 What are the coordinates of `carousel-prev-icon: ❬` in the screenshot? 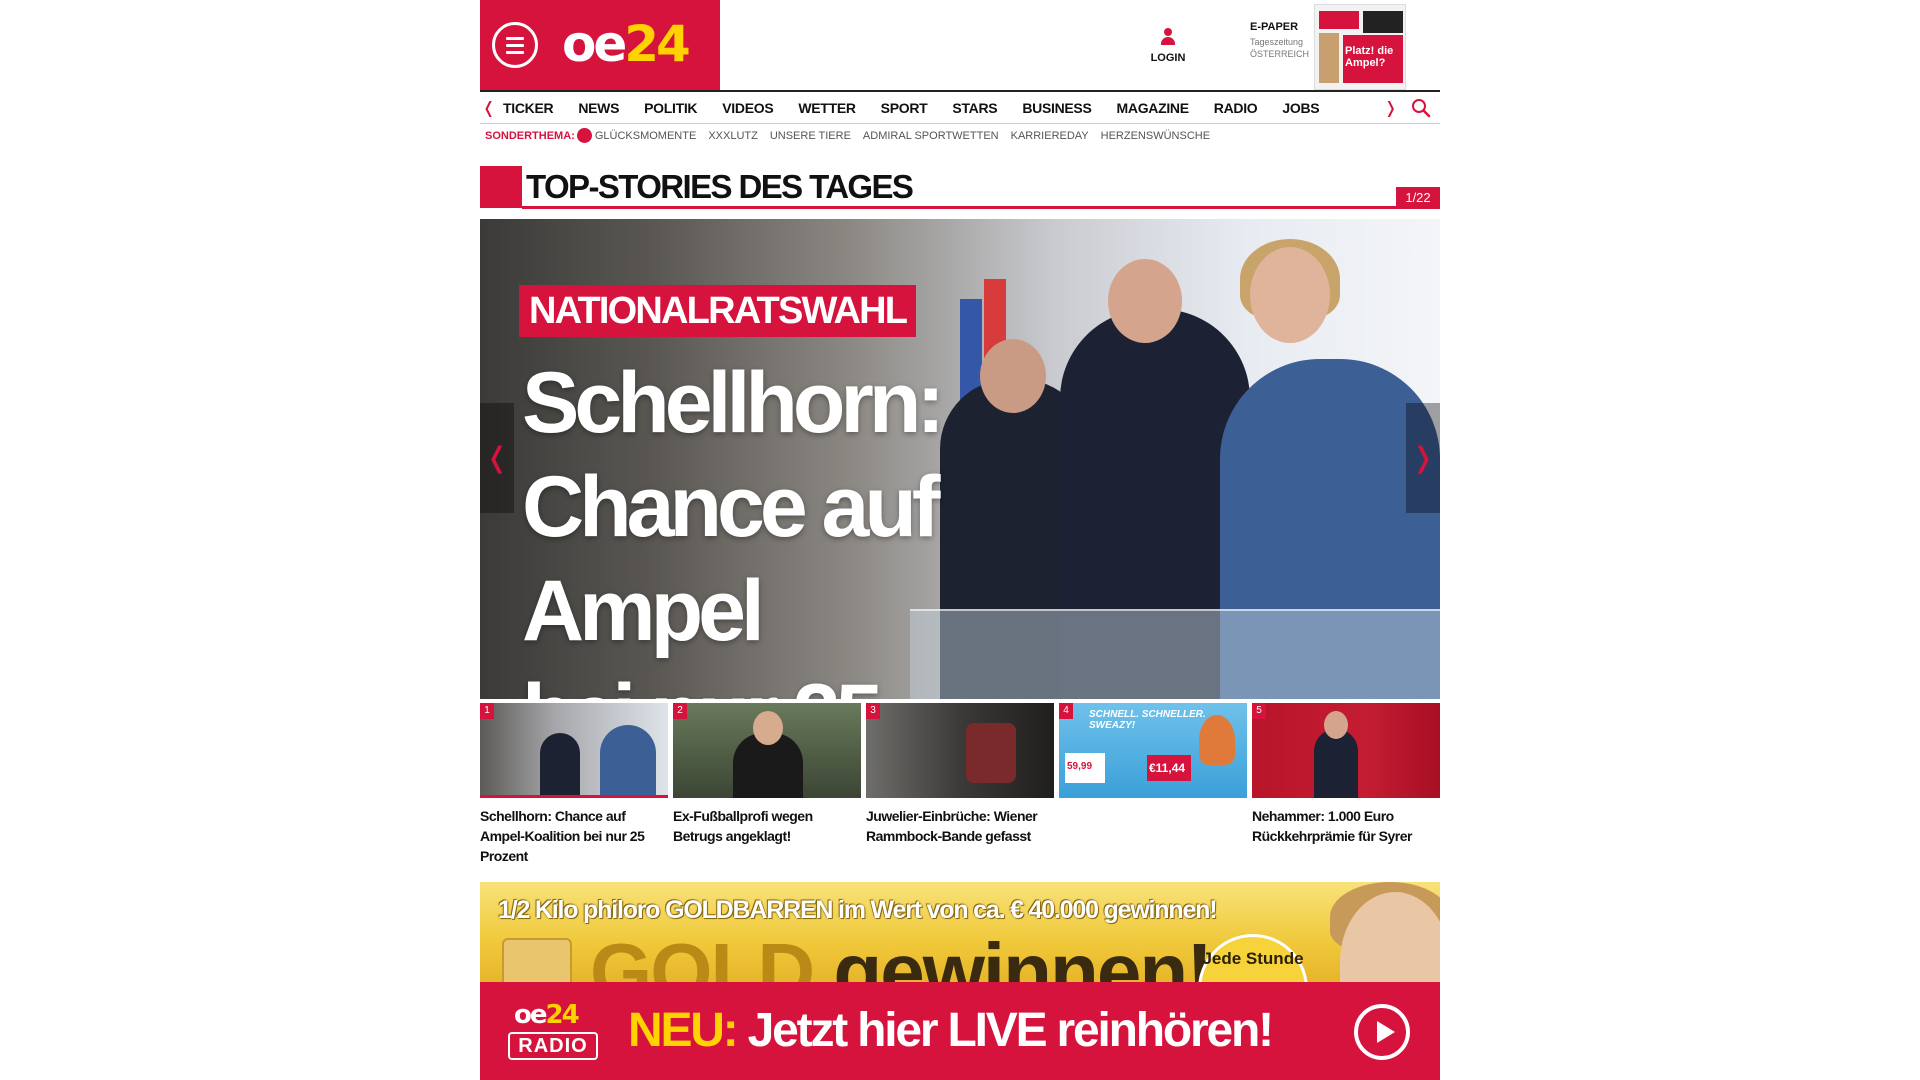 It's located at (497, 458).